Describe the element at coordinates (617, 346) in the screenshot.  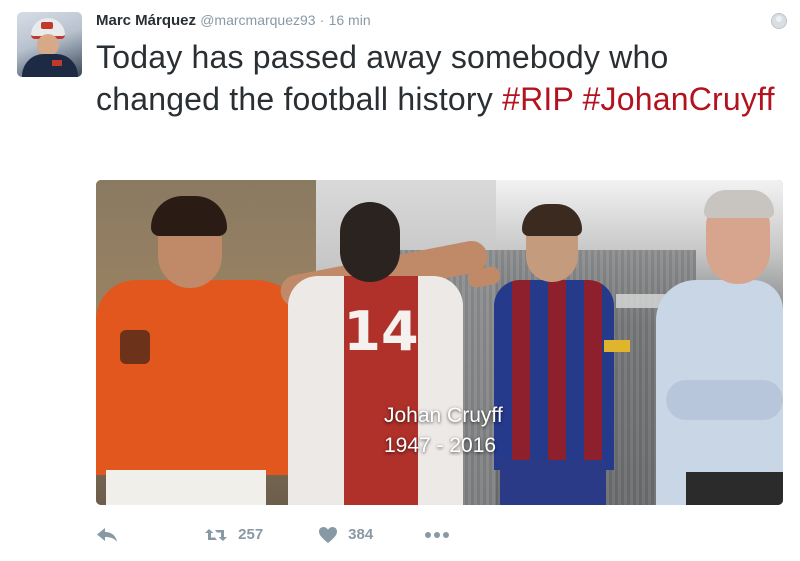
I see `captain-armband` at that location.